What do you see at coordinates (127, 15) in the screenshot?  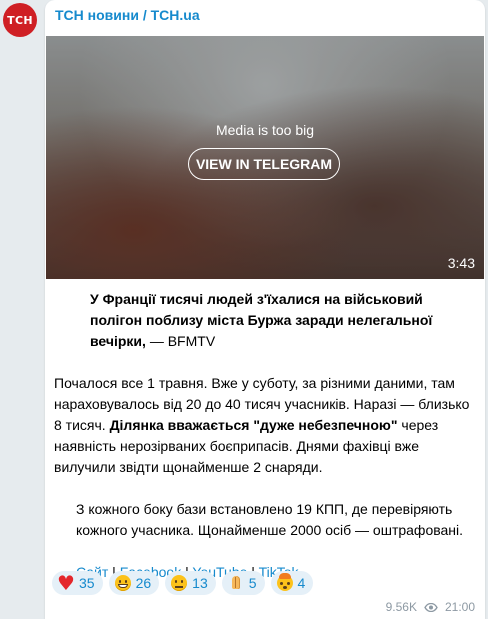 I see `channel-name-link: ТСН новини / TCH.ua` at bounding box center [127, 15].